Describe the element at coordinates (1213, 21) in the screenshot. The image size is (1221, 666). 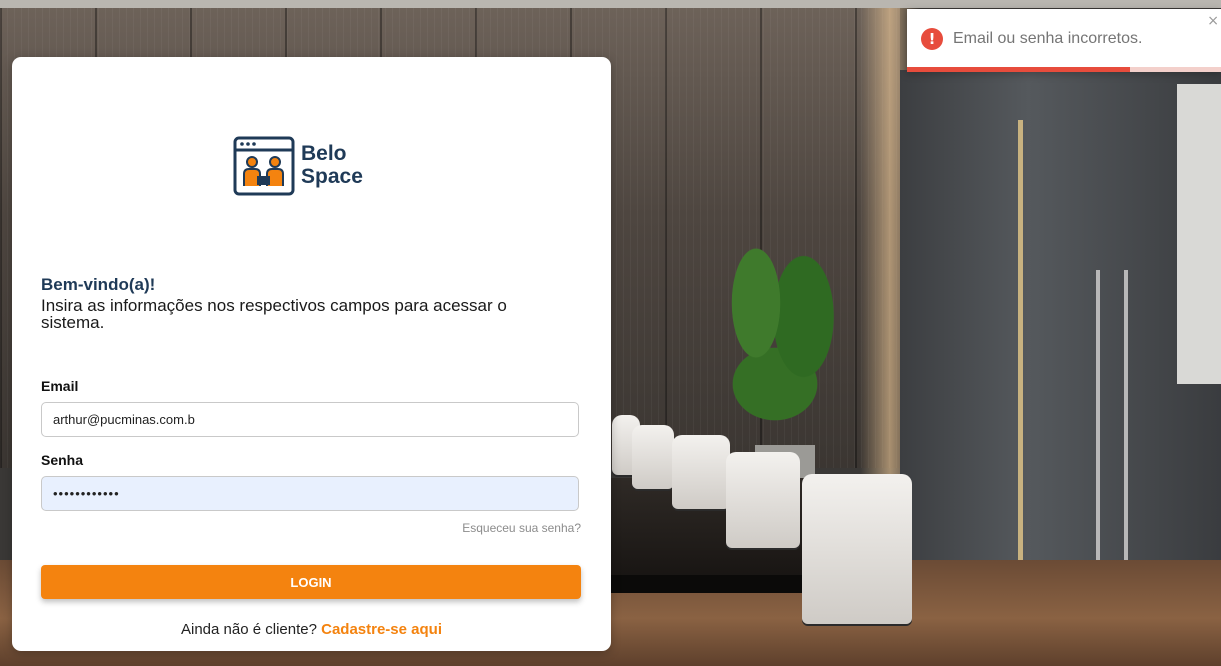
I see `close-icon: ×` at that location.